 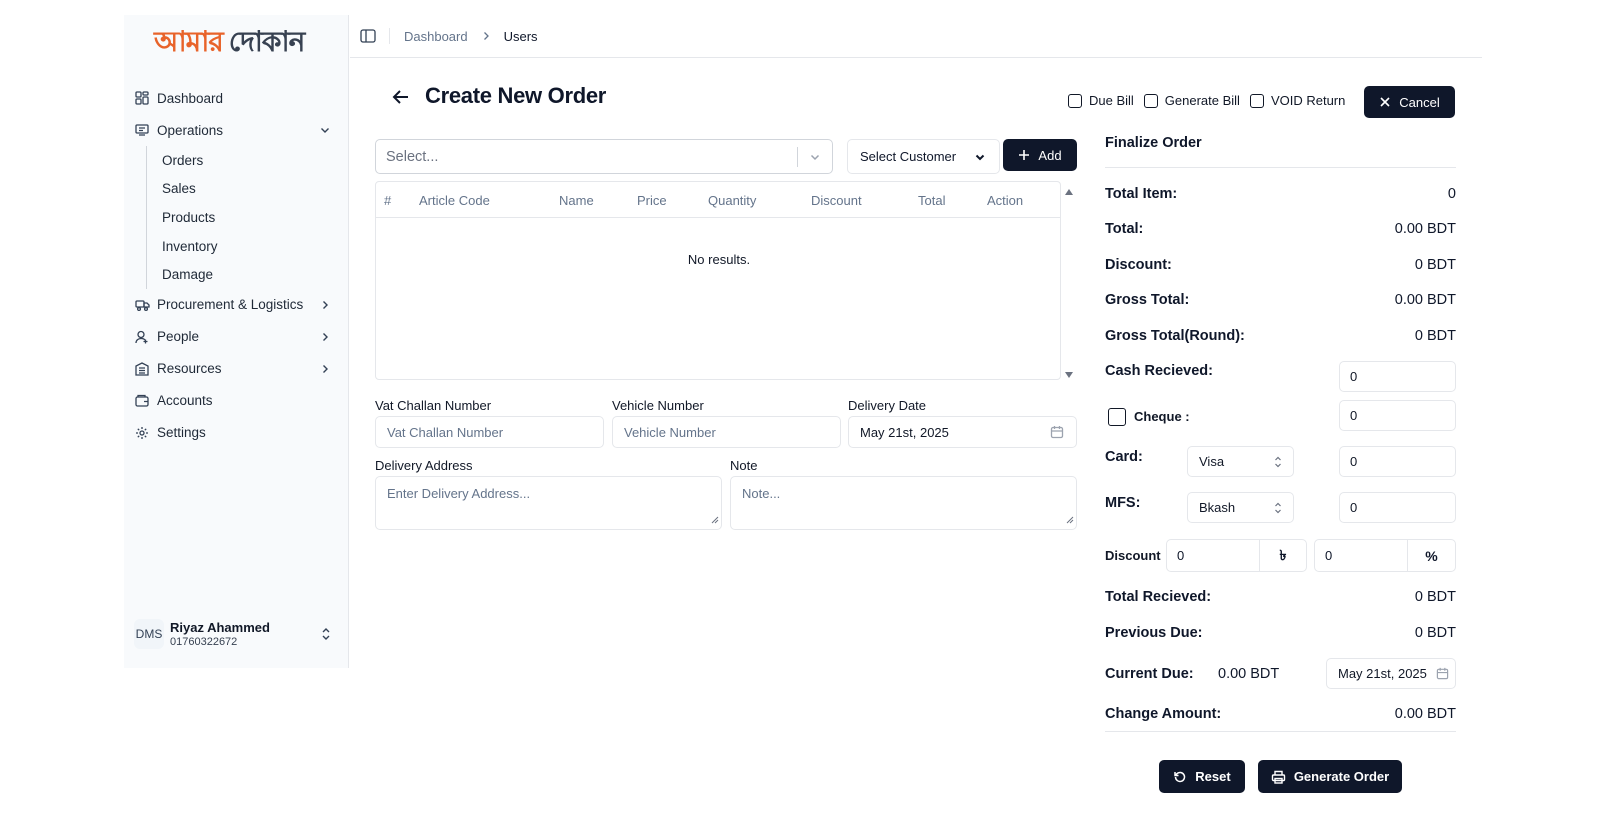 I want to click on reset-button: Reset, so click(x=1202, y=776).